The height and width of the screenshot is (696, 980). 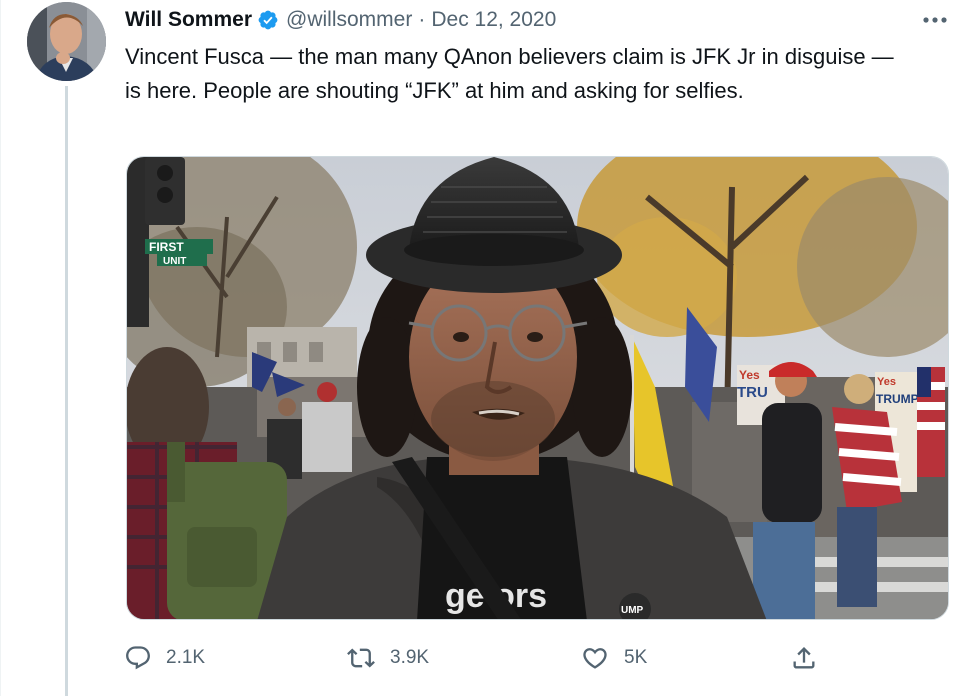 What do you see at coordinates (632, 610) in the screenshot?
I see `pin-badge-text: UMP` at bounding box center [632, 610].